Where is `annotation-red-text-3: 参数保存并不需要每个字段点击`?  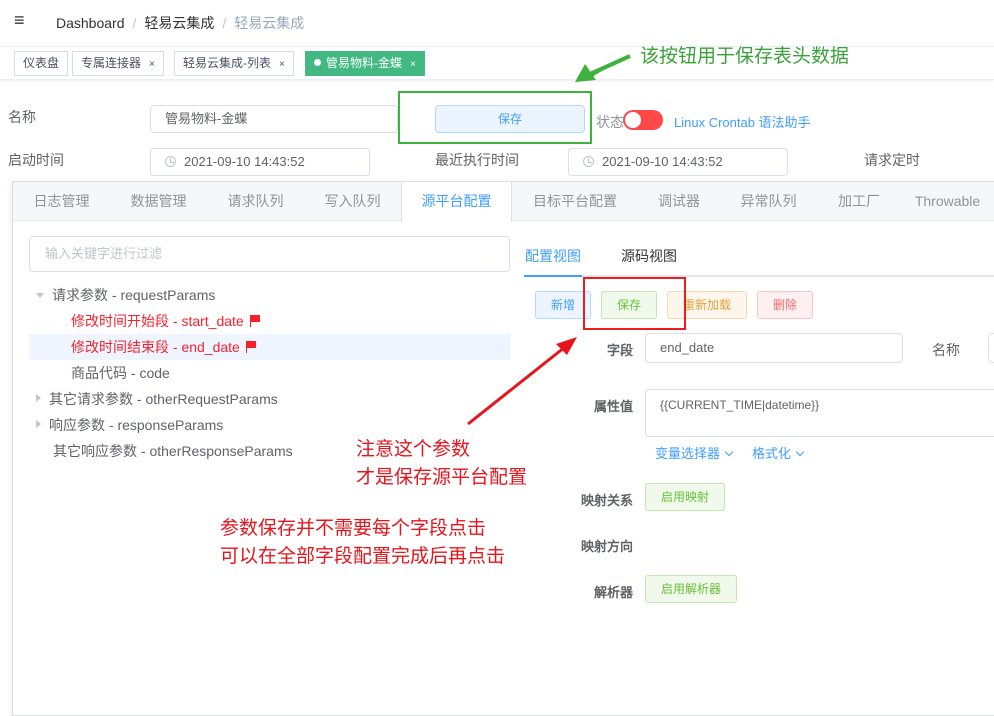
annotation-red-text-3: 参数保存并不需要每个字段点击 is located at coordinates (353, 528).